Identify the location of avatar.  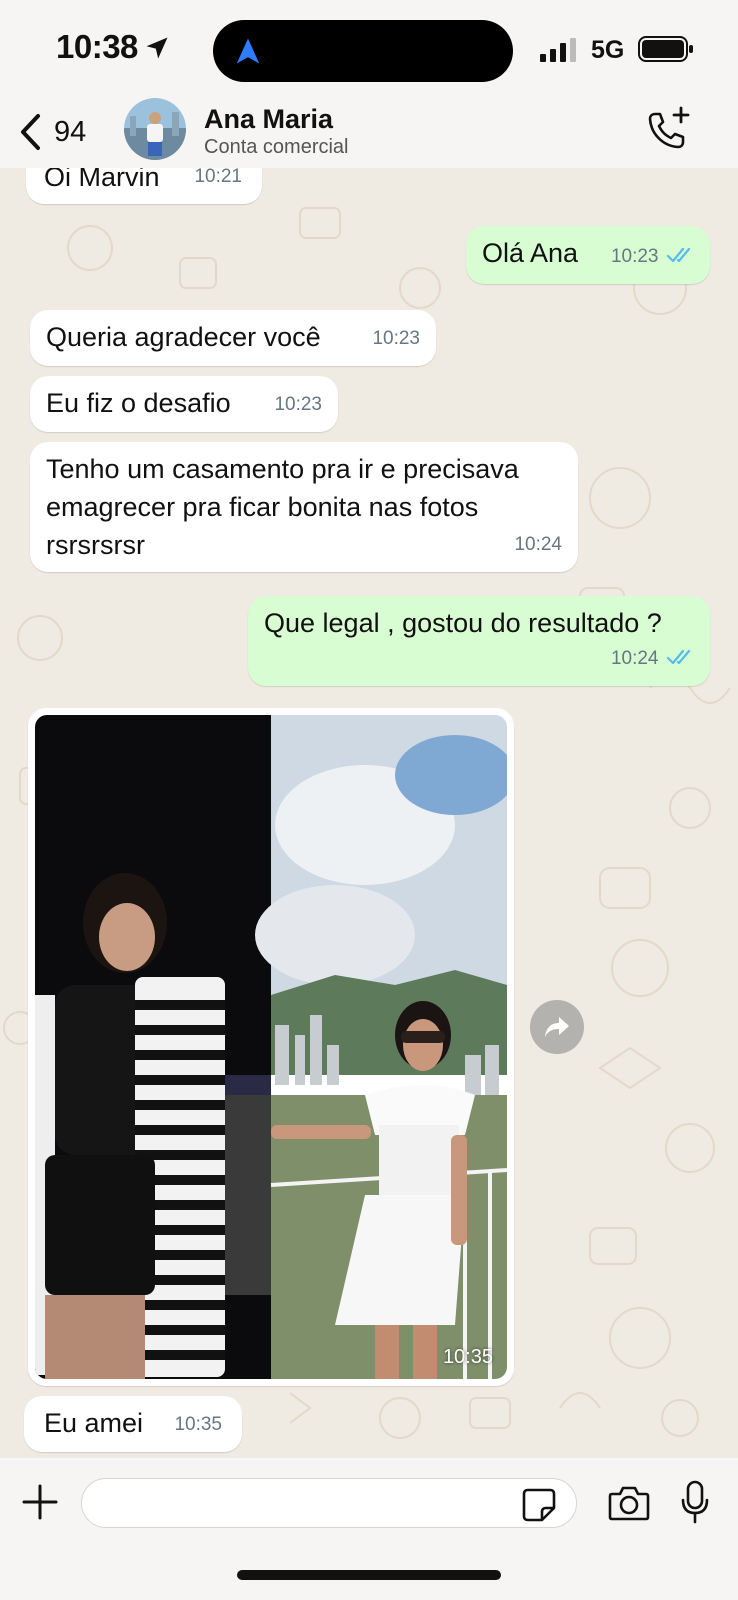
(155, 129).